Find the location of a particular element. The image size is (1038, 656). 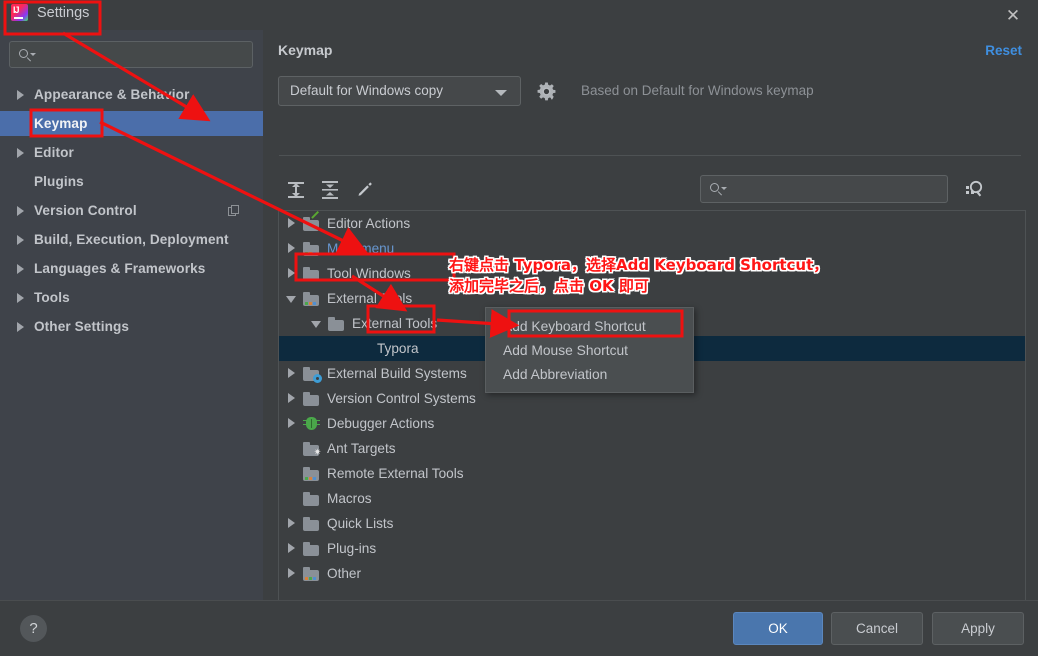

sidebar-item-label: Build, Execution, Deployment is located at coordinates (131, 239).